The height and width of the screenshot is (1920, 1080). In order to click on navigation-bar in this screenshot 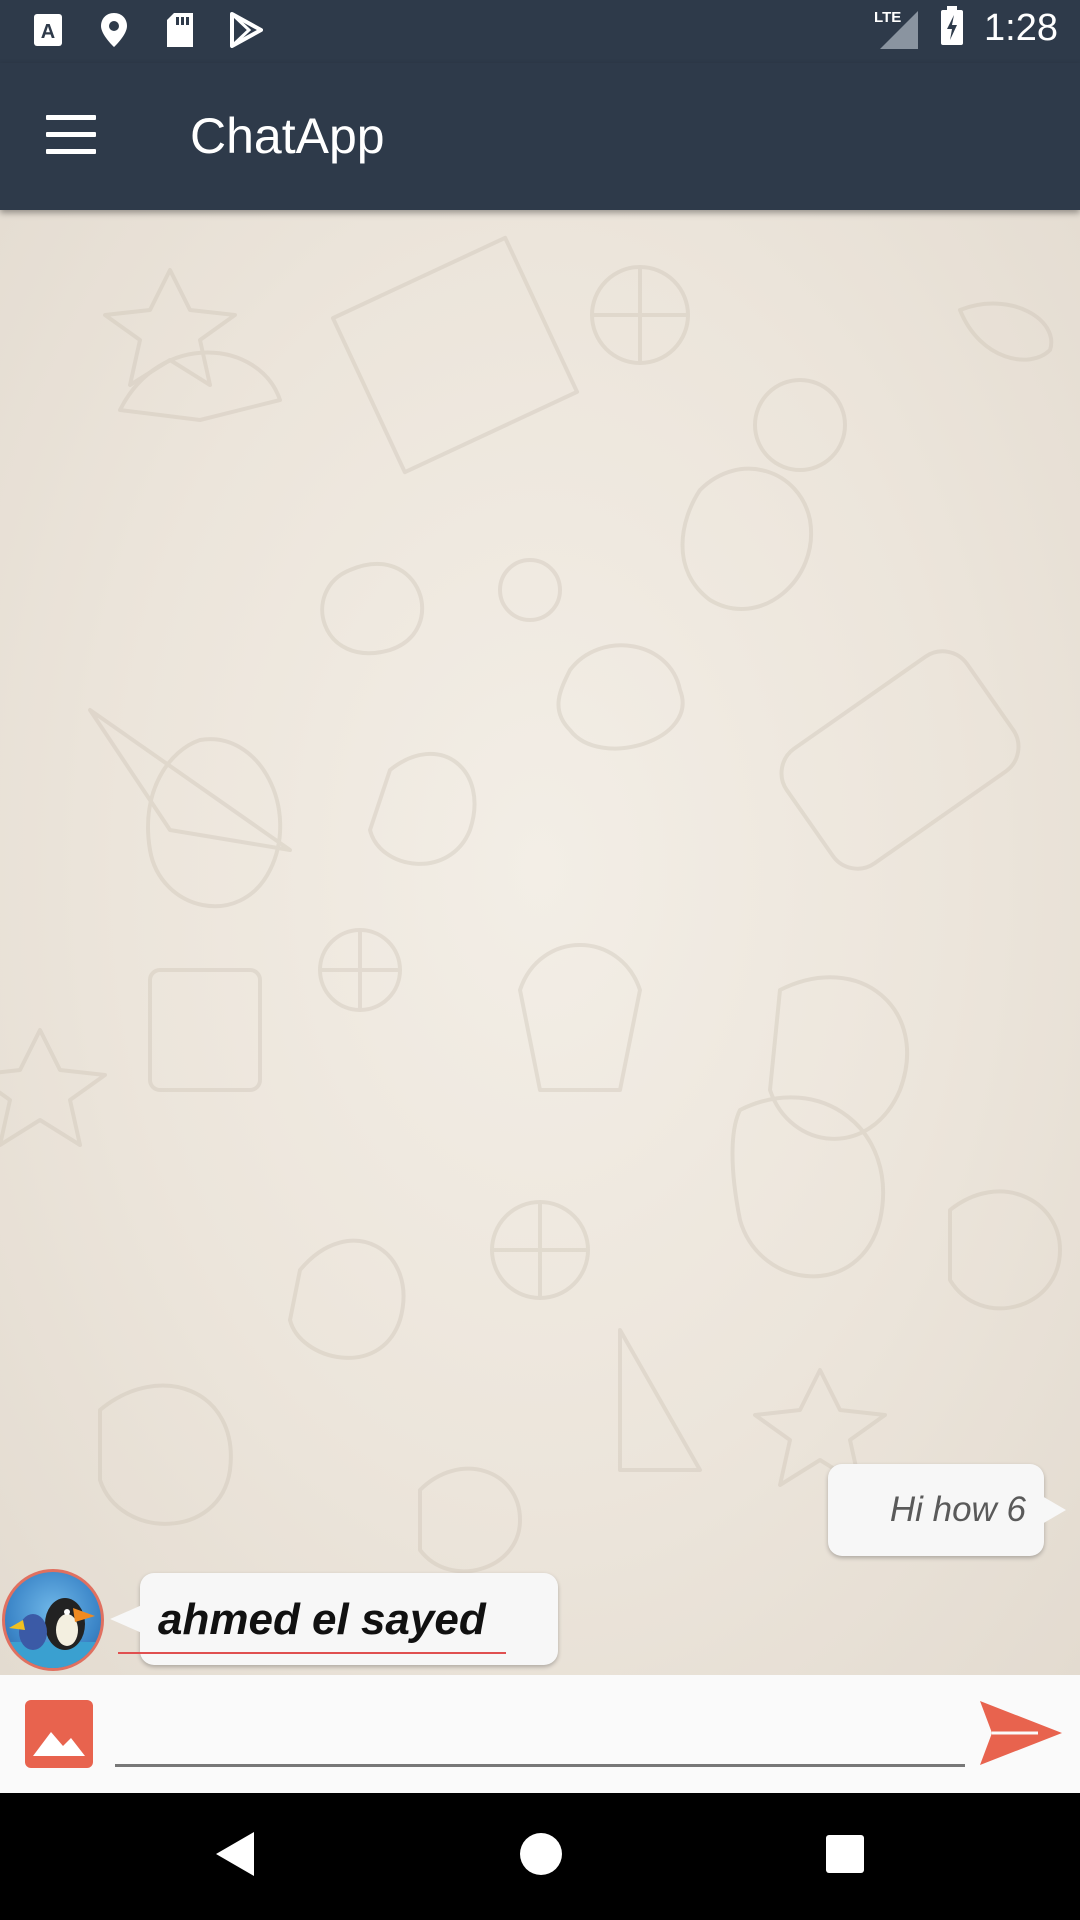, I will do `click(540, 1856)`.